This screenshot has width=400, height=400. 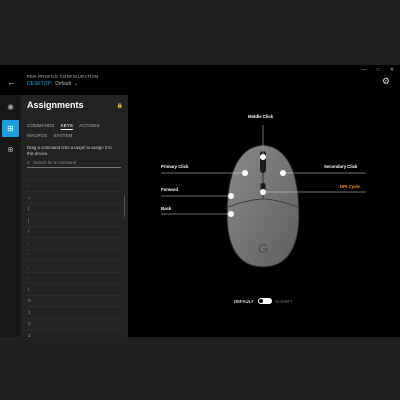 What do you see at coordinates (54, 162) in the screenshot?
I see `search-placeholder: Search for a command` at bounding box center [54, 162].